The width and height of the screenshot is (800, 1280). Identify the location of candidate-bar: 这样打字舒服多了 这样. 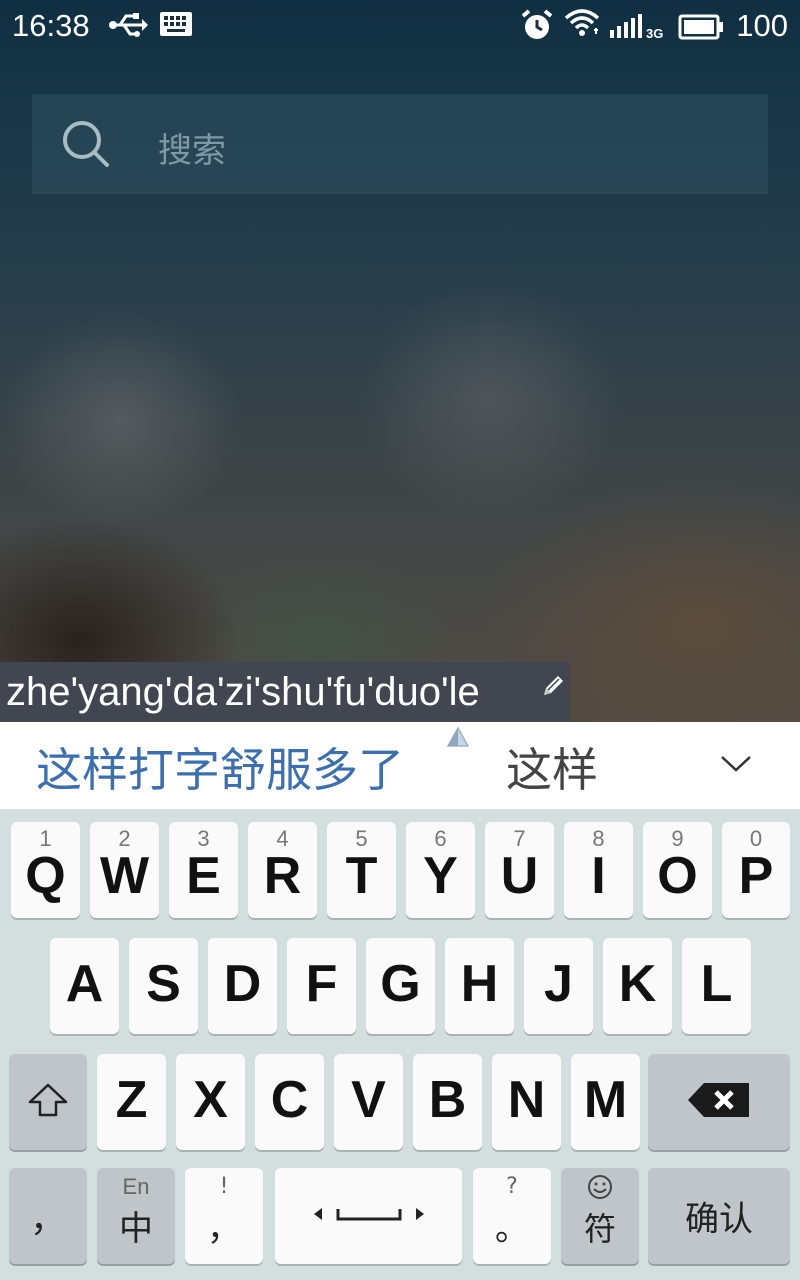
(400, 765).